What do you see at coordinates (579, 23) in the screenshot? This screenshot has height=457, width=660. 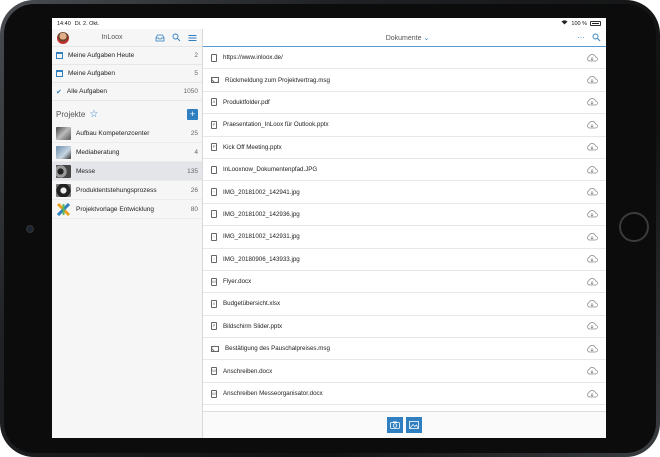 I see `battery-percent: 100 %` at bounding box center [579, 23].